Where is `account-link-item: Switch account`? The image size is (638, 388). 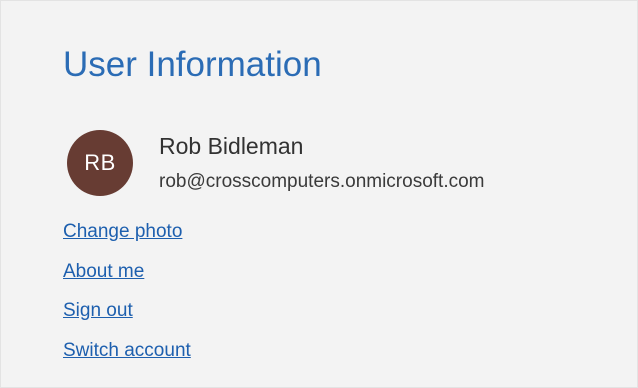 account-link-item: Switch account is located at coordinates (127, 351).